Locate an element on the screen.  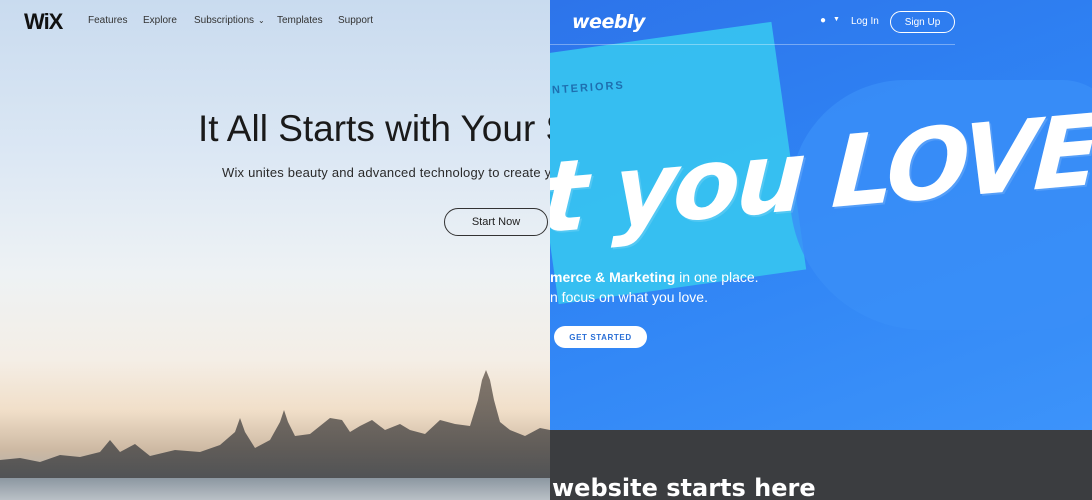
hero-tagline-2: n focus on what you love. is located at coordinates (629, 297).